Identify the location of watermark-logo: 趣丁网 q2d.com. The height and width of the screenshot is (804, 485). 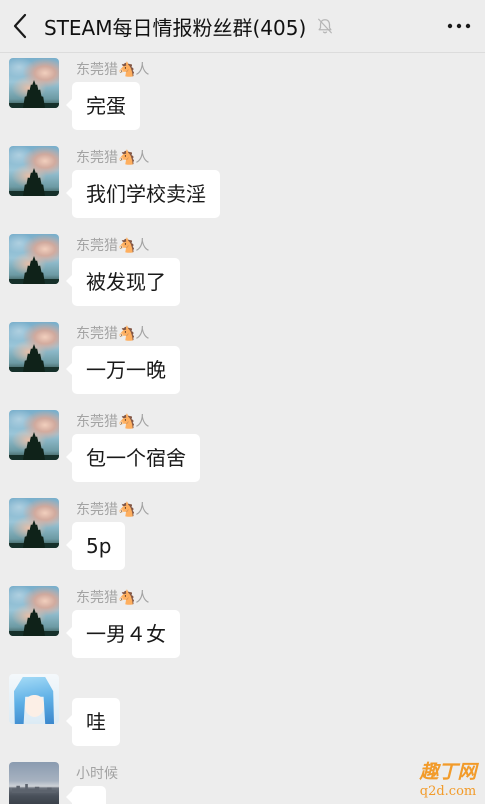
(448, 781).